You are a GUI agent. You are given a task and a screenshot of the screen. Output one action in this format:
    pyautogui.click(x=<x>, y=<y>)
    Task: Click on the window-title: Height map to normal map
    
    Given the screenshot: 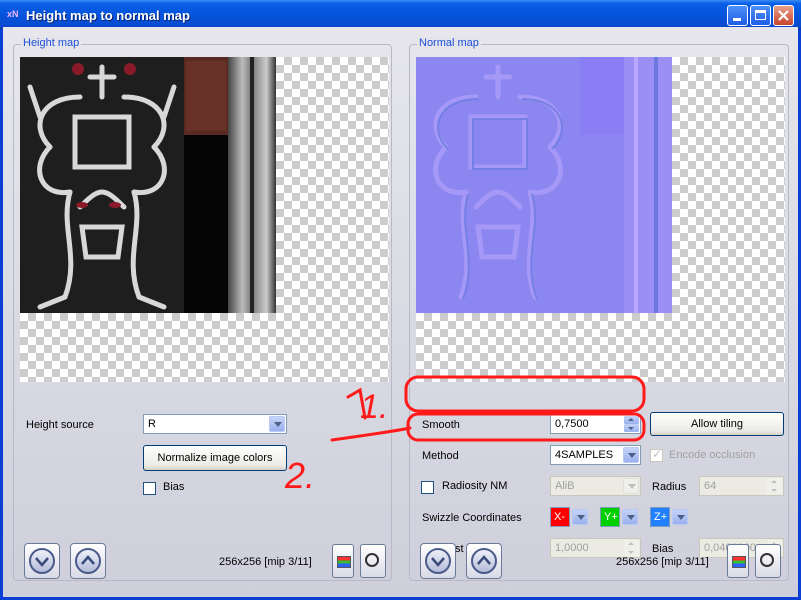 What is the action you would take?
    pyautogui.click(x=108, y=15)
    